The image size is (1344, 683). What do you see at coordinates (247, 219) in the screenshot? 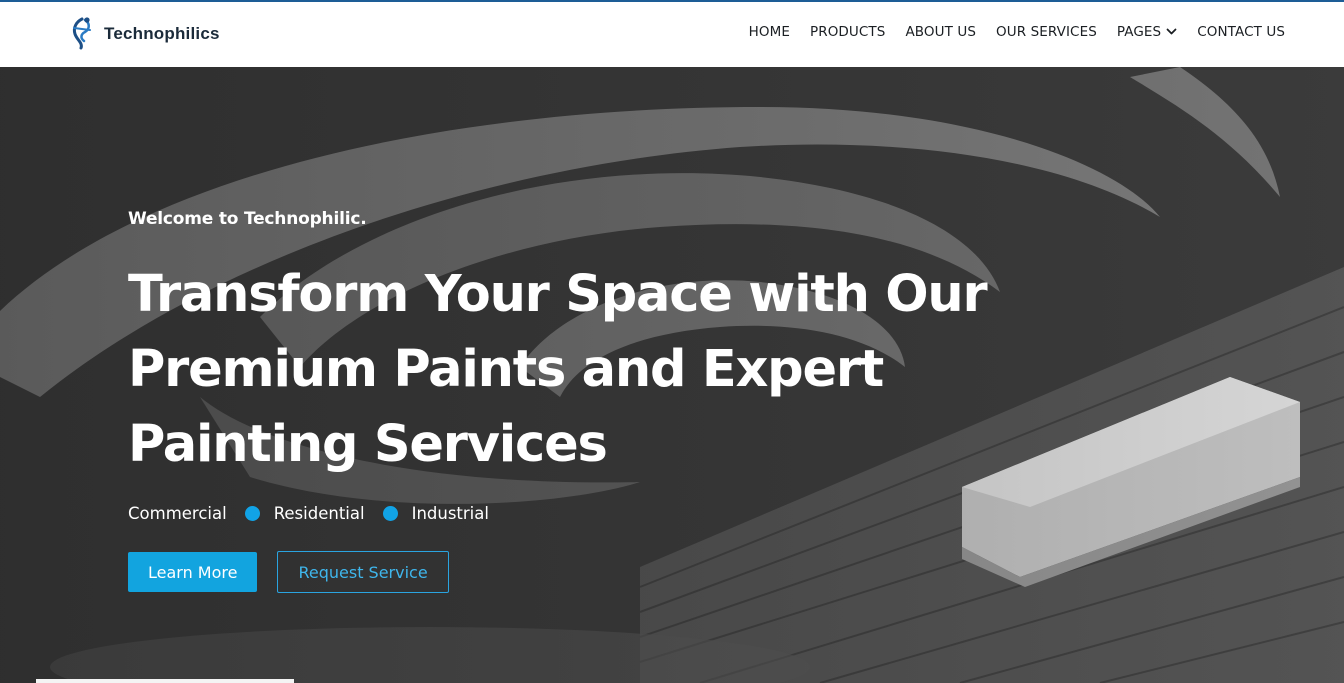
I see `hero-kicker: Welcome to Technophilic.` at bounding box center [247, 219].